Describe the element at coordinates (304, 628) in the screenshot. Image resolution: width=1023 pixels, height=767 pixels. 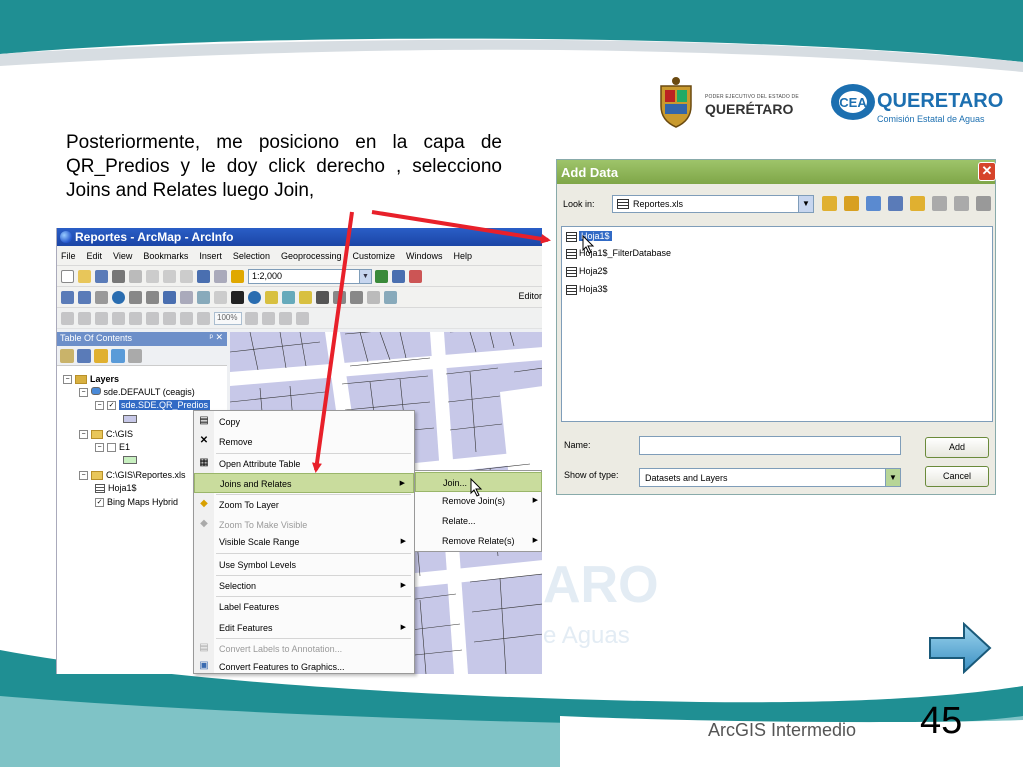
I see `ctx-edit-features: Edit Features ▶` at that location.